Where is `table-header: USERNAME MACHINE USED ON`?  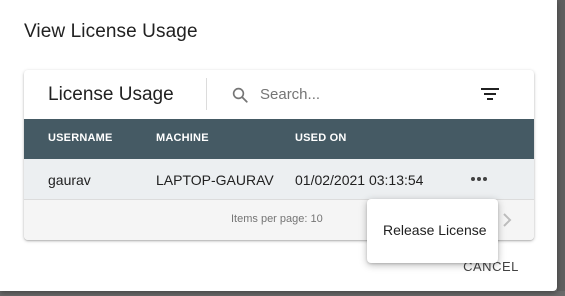
table-header: USERNAME MACHINE USED ON is located at coordinates (279, 139).